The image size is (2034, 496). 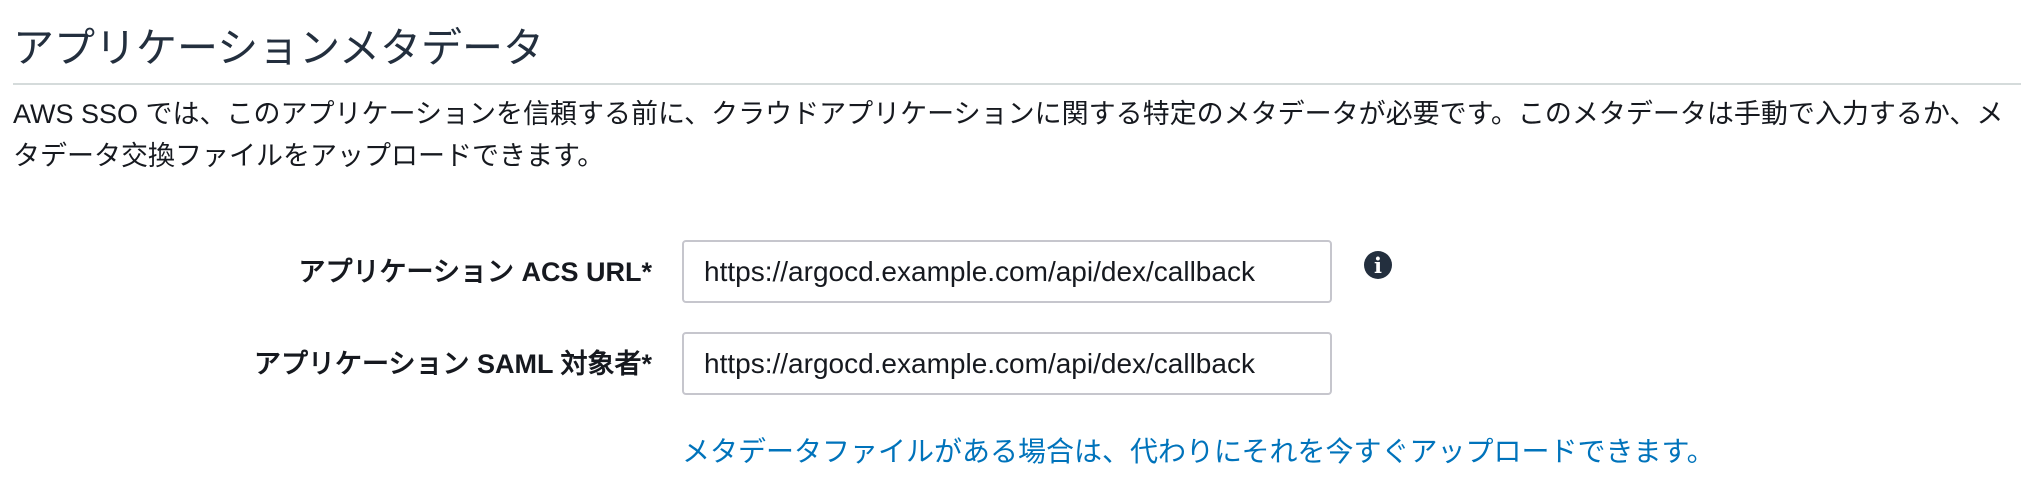 I want to click on acs-url-label: アプリケーション ACS URL*, so click(x=475, y=272).